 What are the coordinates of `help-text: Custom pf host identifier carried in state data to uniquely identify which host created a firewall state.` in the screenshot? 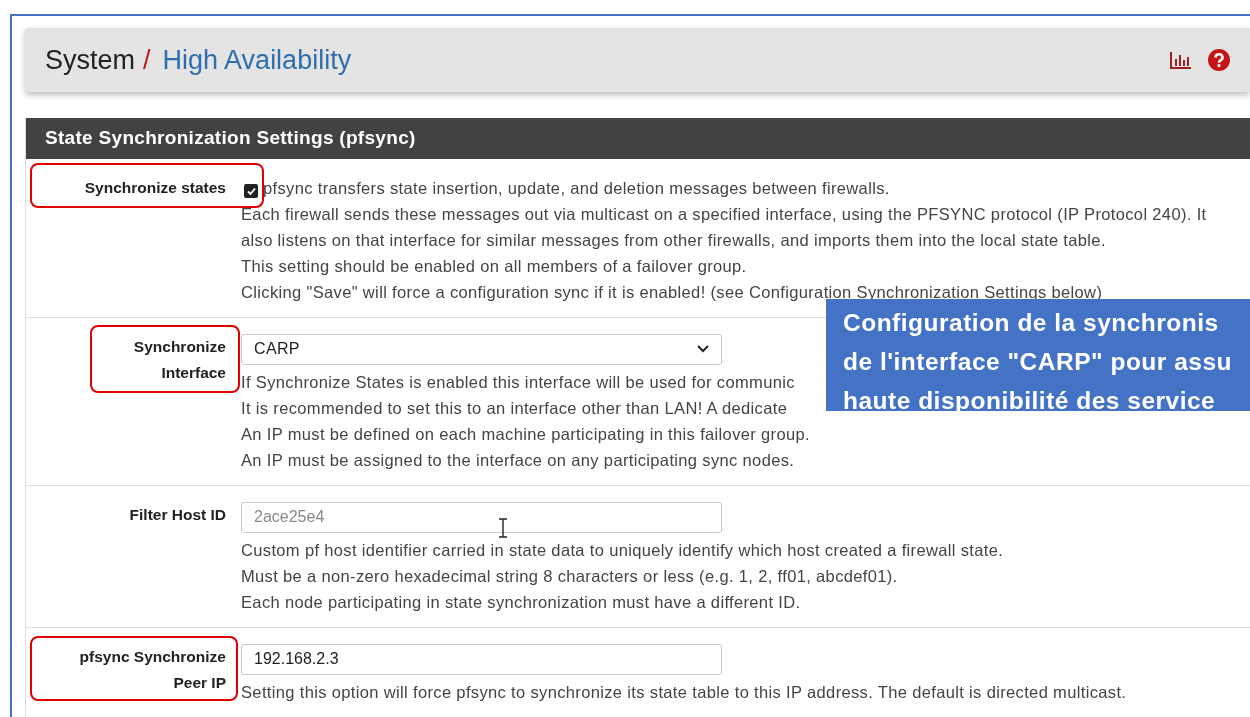 It's located at (622, 550).